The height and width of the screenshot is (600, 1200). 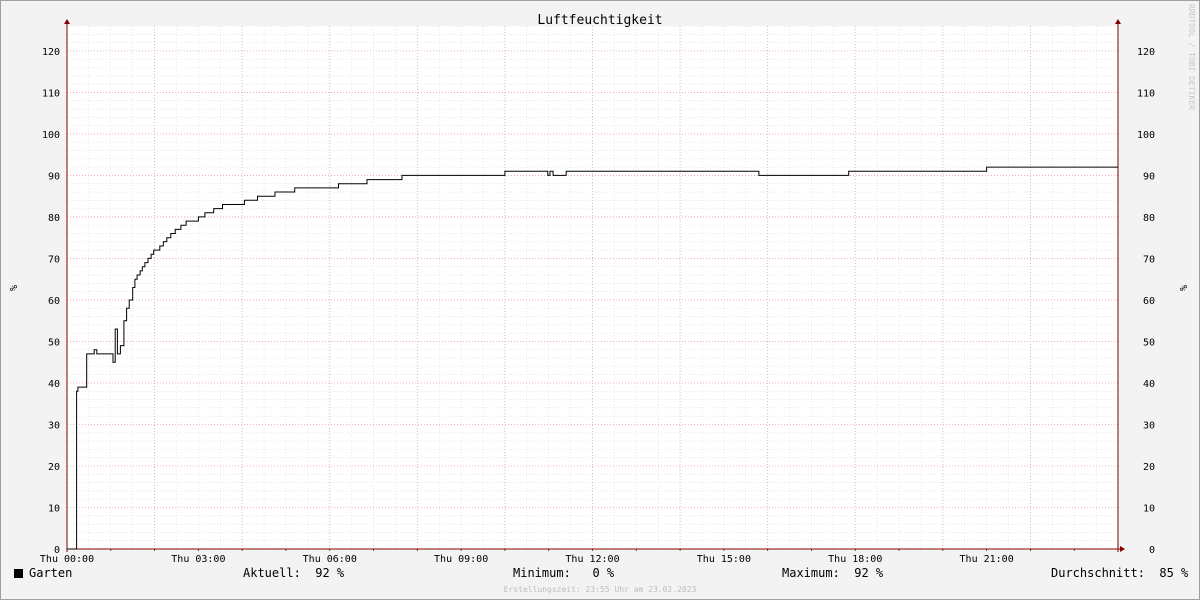 What do you see at coordinates (51, 573) in the screenshot?
I see `legend-series-name: Garten` at bounding box center [51, 573].